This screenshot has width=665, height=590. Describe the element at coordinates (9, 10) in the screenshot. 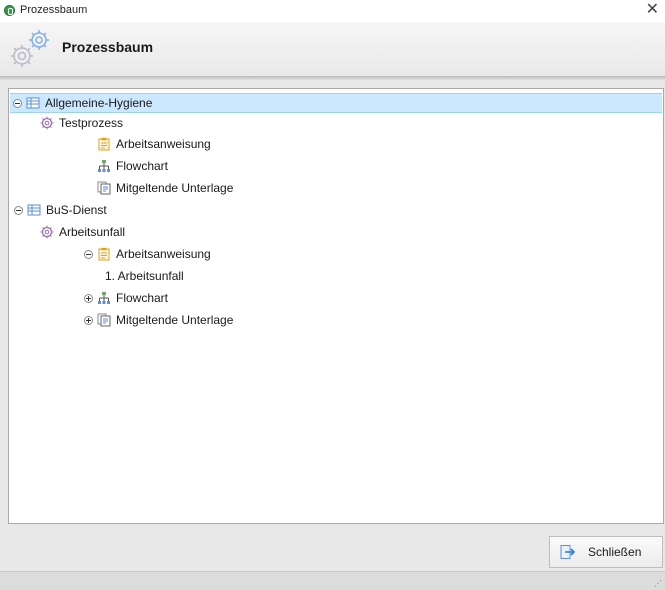

I see `app-icon` at that location.